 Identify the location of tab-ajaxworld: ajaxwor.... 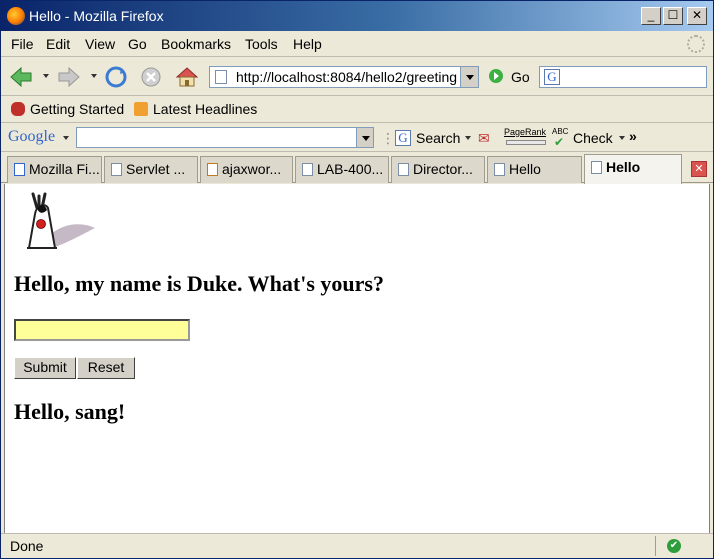
(246, 169).